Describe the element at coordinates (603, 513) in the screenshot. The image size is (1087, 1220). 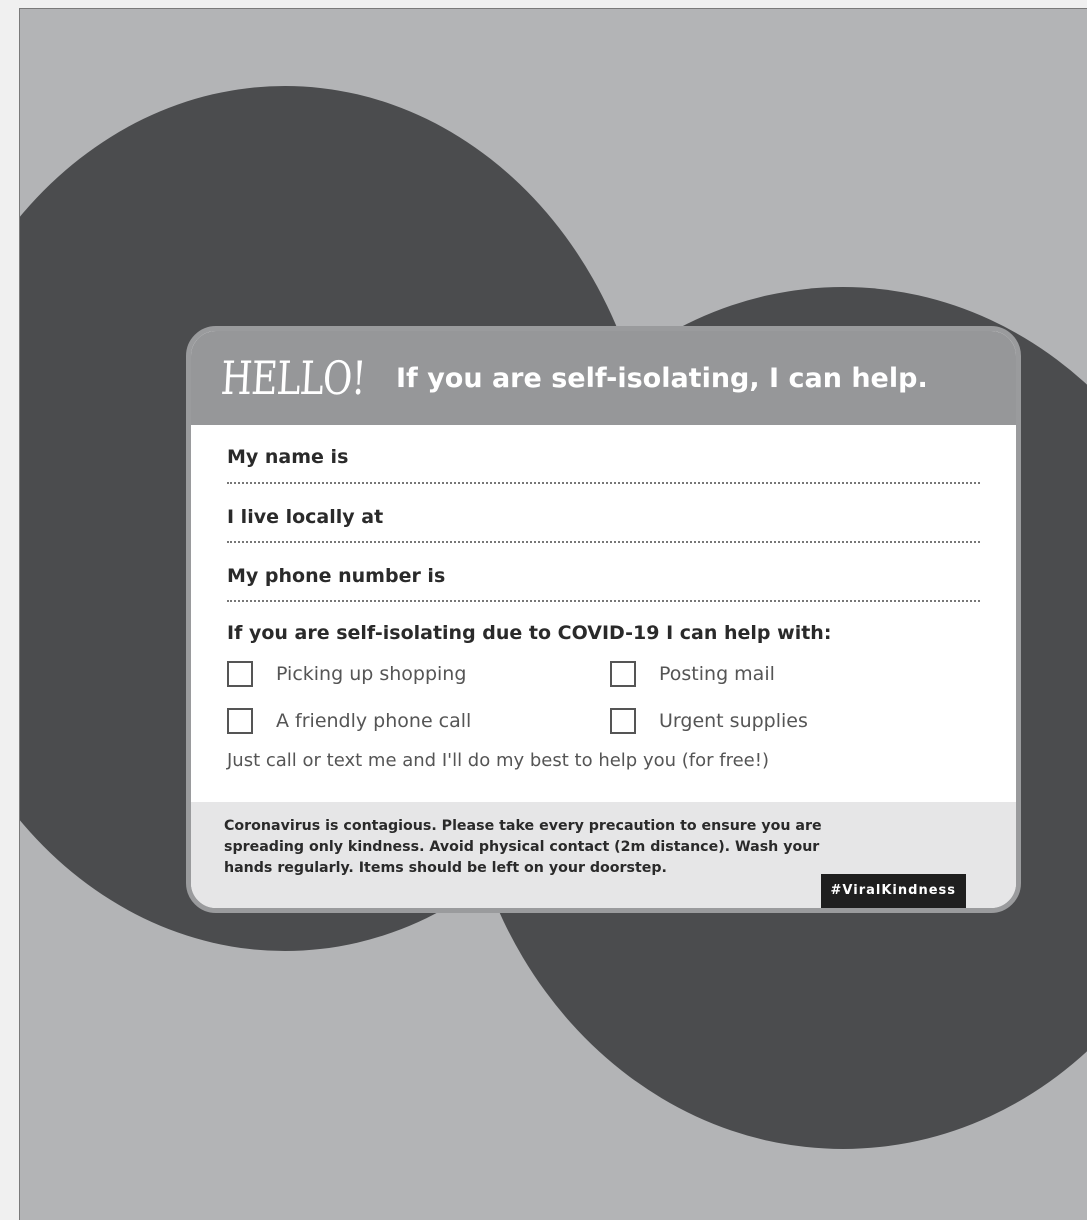
I see `address-field: I live locally at` at that location.